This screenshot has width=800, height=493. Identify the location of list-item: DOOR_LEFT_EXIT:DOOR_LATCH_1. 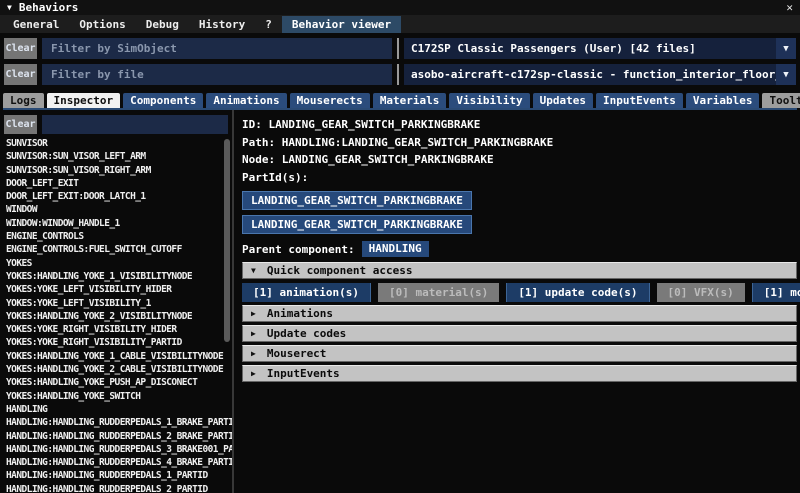
(119, 196).